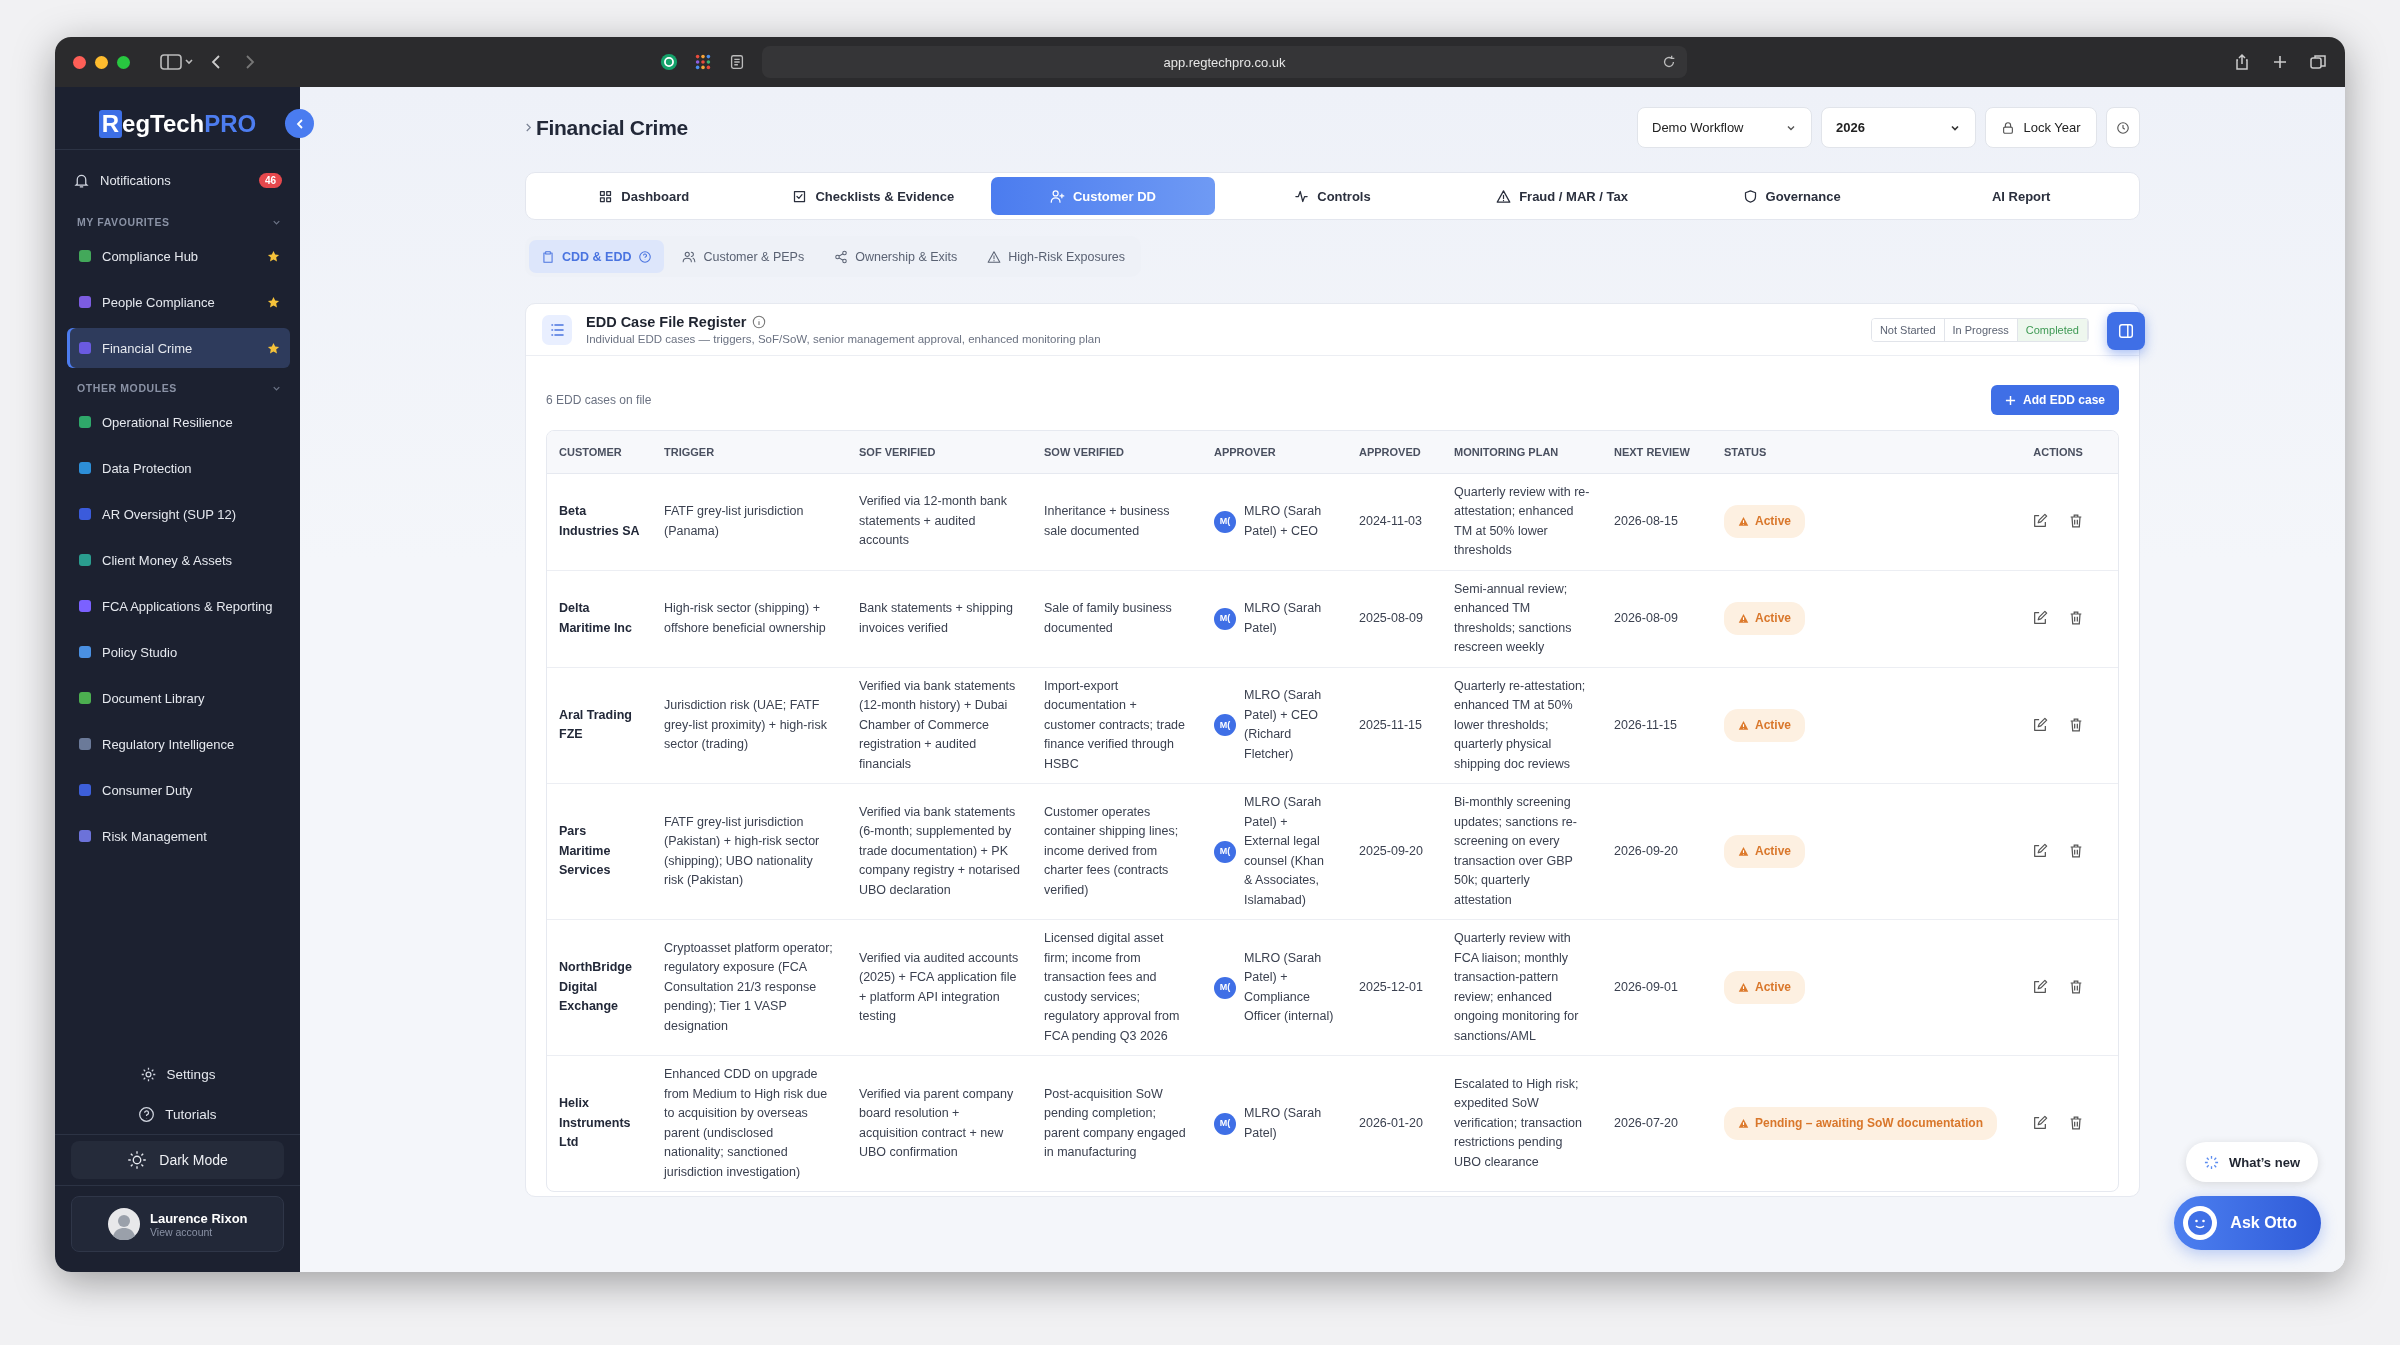 The height and width of the screenshot is (1345, 2400). I want to click on table-cell: Quarterly review with re-attestation; enhanced TM at 50% lower thresholds, so click(1522, 521).